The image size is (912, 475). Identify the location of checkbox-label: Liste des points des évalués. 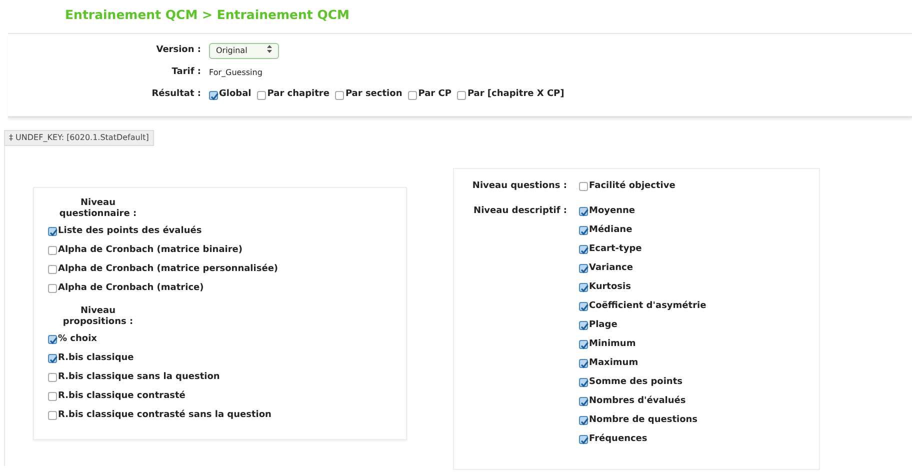
(130, 231).